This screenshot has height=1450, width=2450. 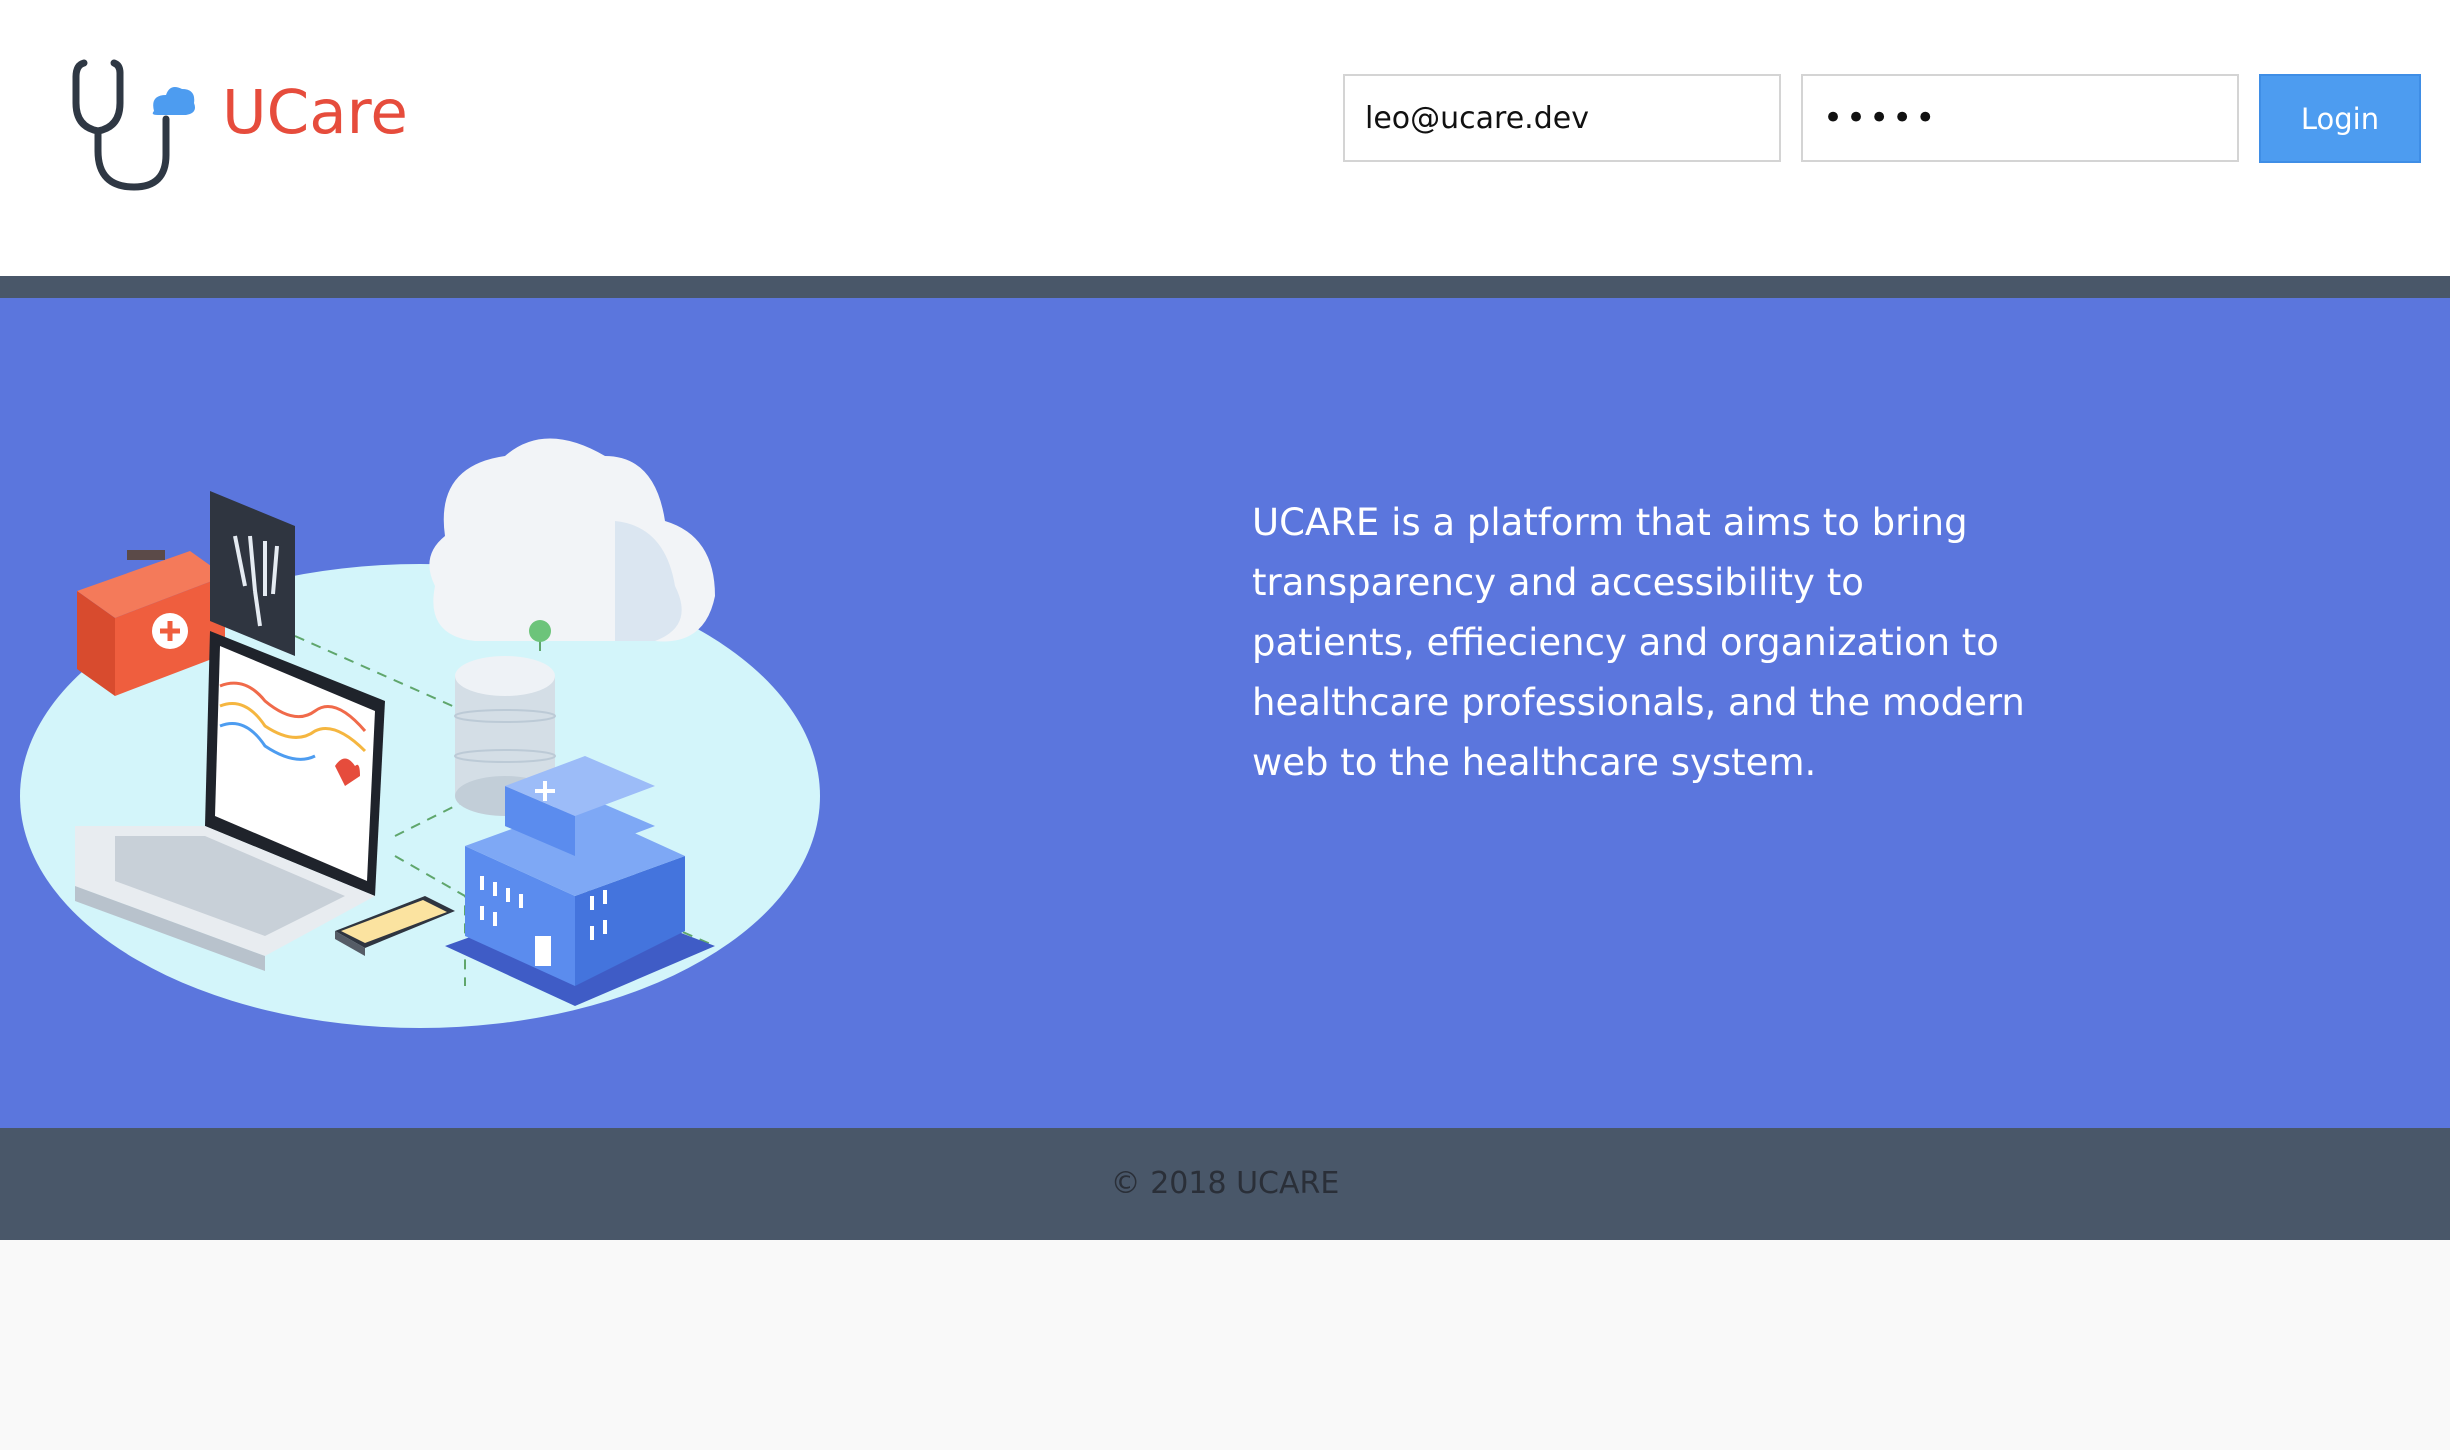 What do you see at coordinates (1225, 1345) in the screenshot?
I see `page-background` at bounding box center [1225, 1345].